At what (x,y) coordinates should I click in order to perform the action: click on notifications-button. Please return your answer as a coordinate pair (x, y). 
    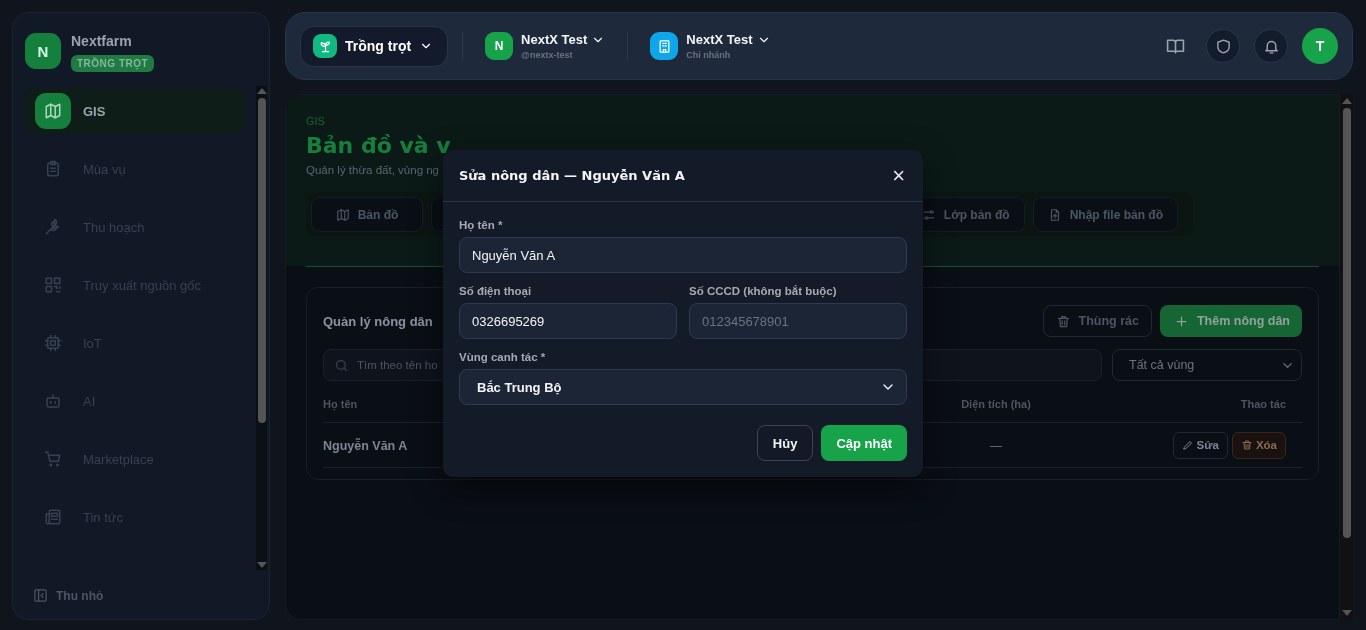
    Looking at the image, I should click on (1271, 46).